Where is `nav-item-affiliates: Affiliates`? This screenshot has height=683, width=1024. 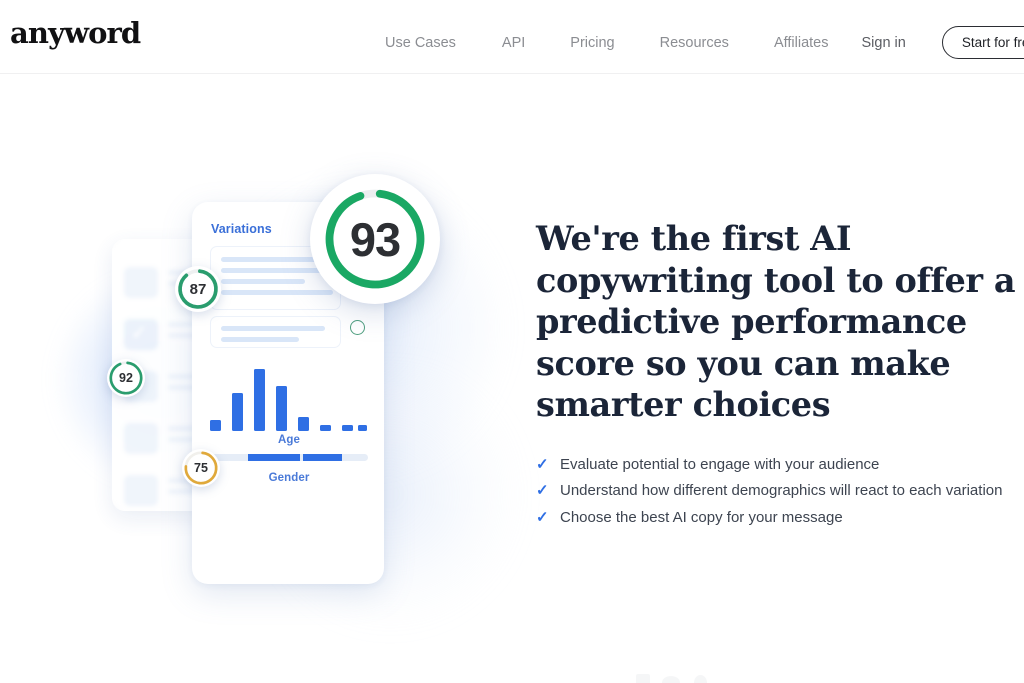
nav-item-affiliates: Affiliates is located at coordinates (801, 43).